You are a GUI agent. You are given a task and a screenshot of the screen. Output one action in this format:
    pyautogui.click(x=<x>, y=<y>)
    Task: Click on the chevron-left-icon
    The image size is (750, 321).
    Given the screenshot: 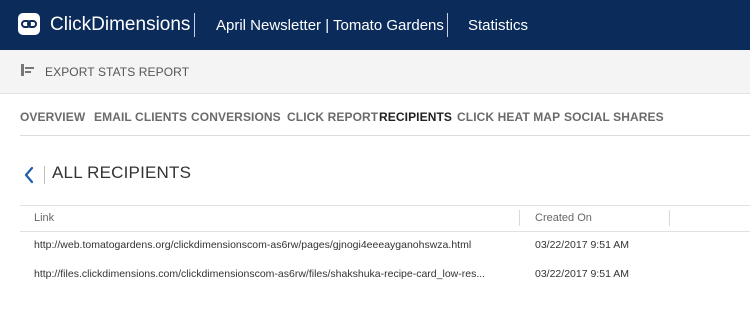 What is the action you would take?
    pyautogui.click(x=29, y=175)
    